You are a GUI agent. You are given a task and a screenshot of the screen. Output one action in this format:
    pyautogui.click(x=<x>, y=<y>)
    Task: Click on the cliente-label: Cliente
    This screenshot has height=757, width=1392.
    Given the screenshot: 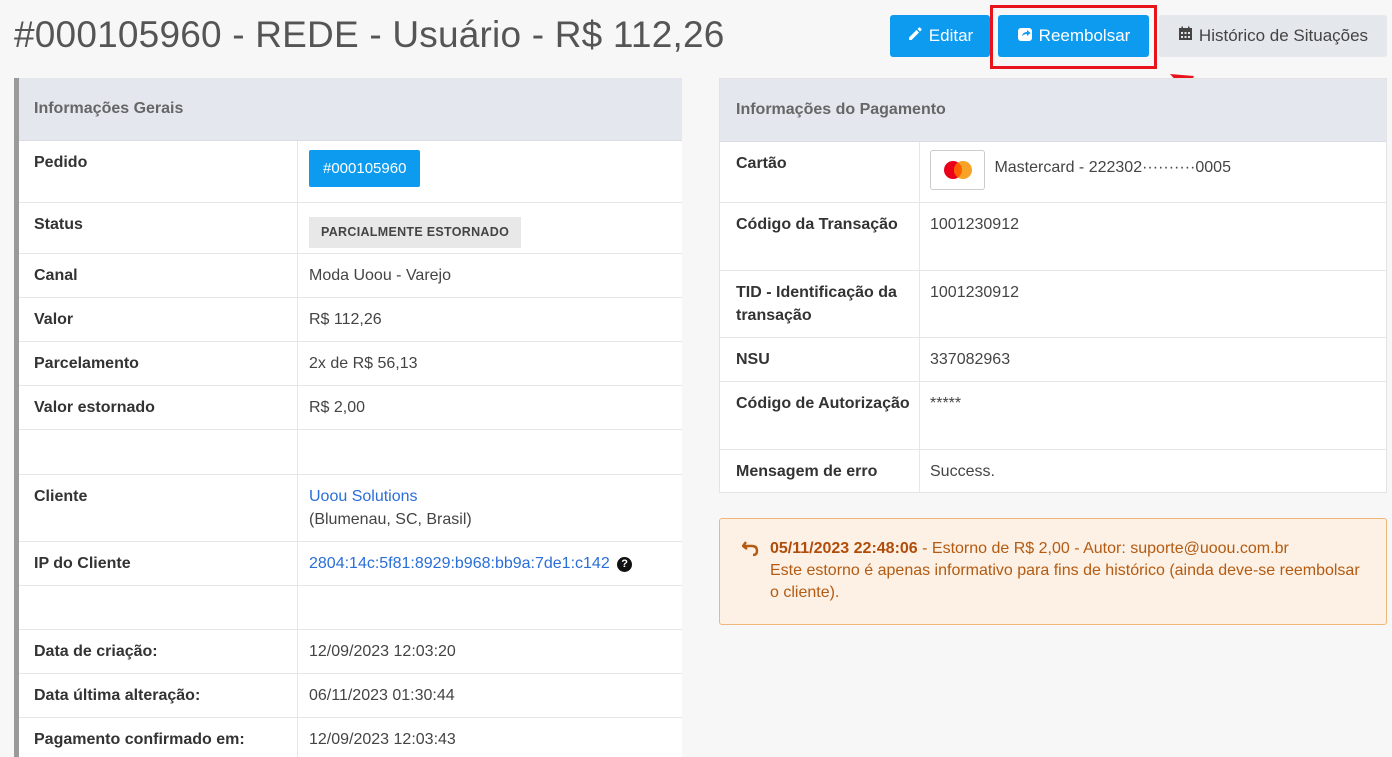 What is the action you would take?
    pyautogui.click(x=158, y=508)
    